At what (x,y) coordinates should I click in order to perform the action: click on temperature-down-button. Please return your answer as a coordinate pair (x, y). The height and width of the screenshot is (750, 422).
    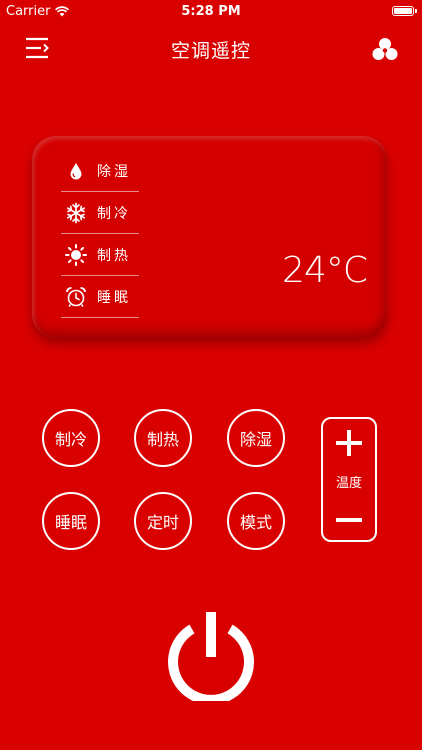
    Looking at the image, I should click on (349, 520).